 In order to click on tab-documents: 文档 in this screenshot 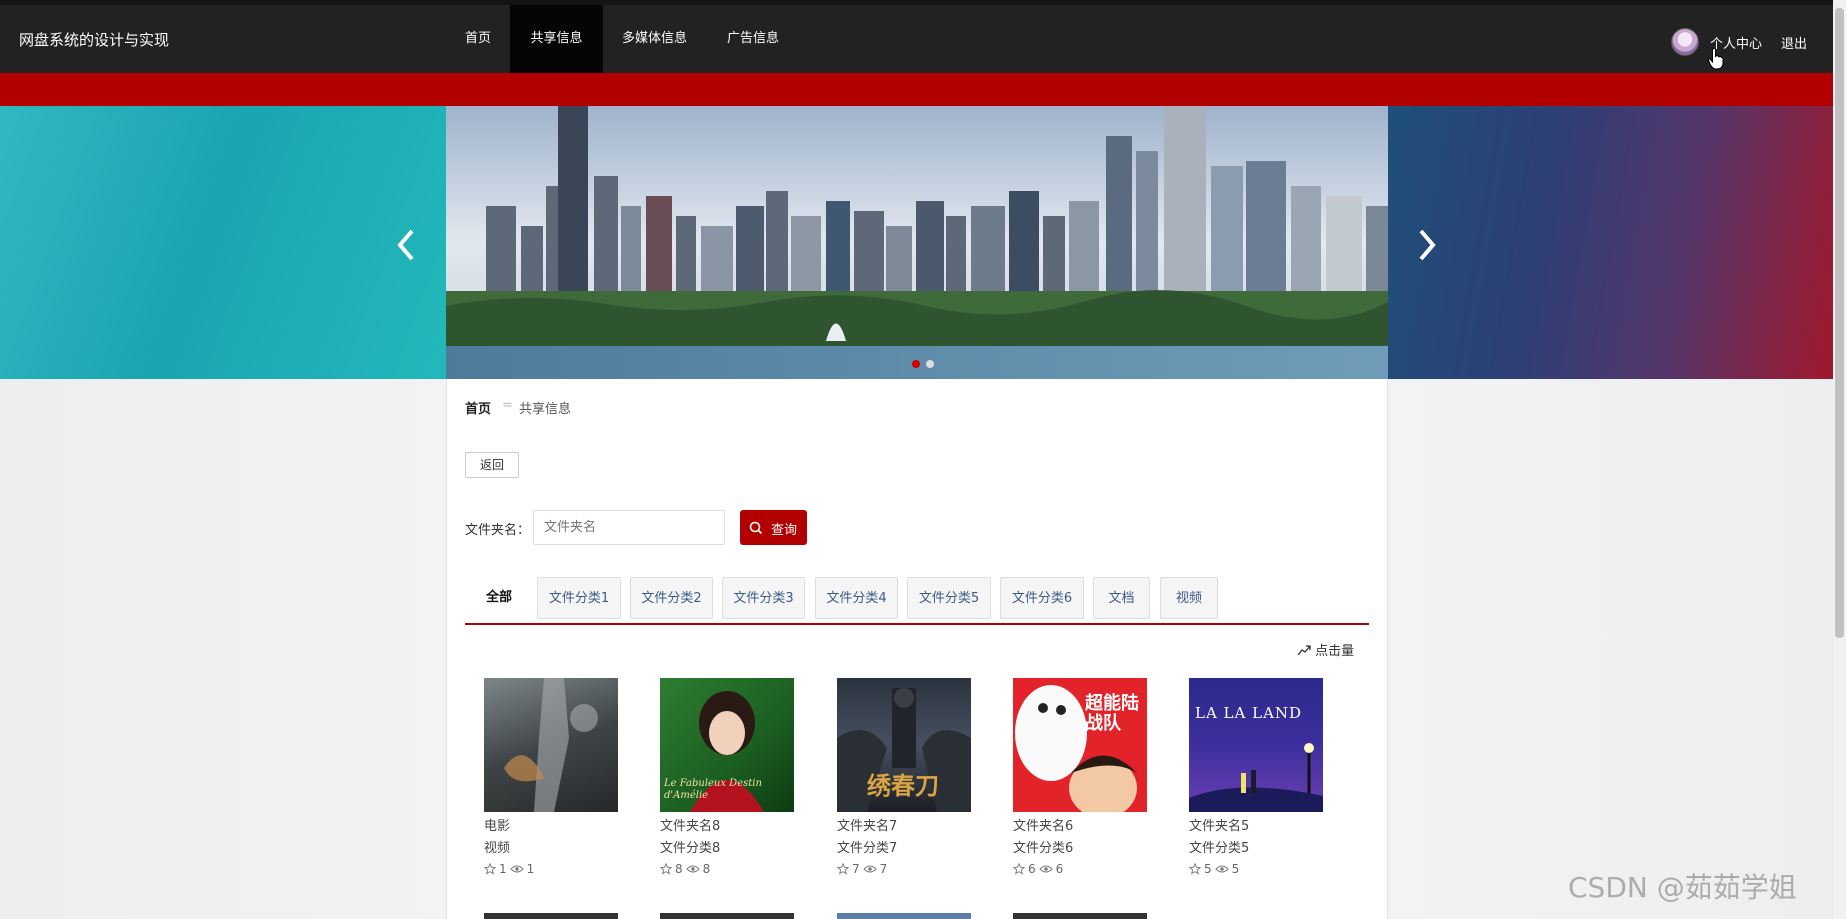, I will do `click(1121, 598)`.